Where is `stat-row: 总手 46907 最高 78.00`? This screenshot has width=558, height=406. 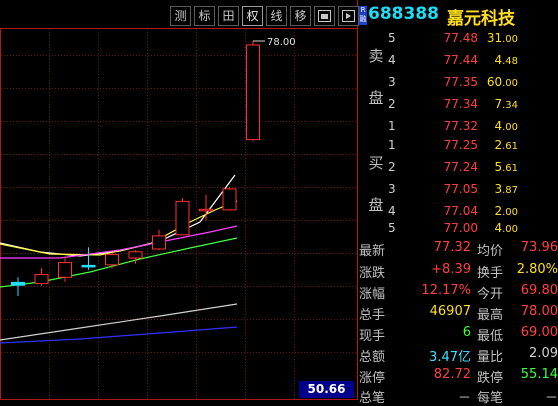
stat-row: 总手 46907 最高 78.00 is located at coordinates (457, 312).